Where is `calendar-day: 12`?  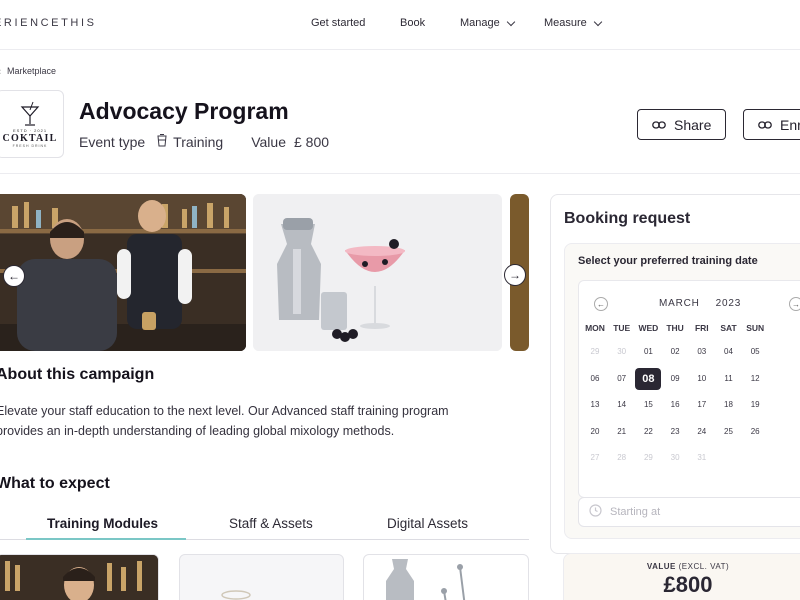 calendar-day: 12 is located at coordinates (755, 379).